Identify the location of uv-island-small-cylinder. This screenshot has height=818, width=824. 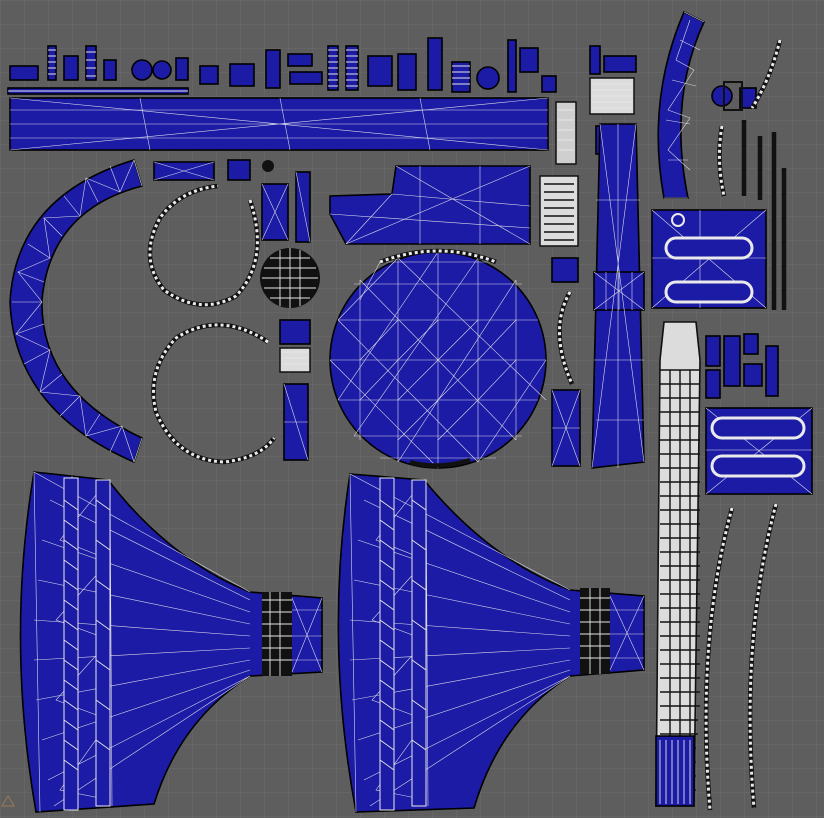
(295, 390).